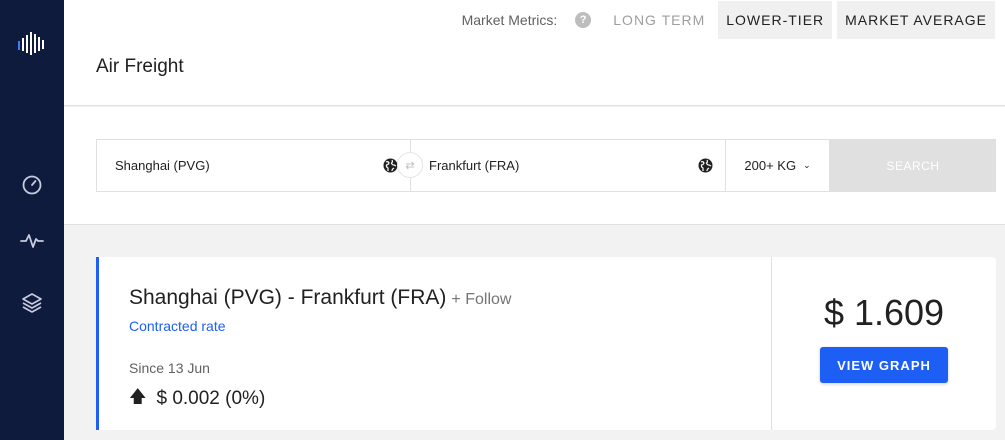  Describe the element at coordinates (913, 165) in the screenshot. I see `search-button: SEARCH` at that location.